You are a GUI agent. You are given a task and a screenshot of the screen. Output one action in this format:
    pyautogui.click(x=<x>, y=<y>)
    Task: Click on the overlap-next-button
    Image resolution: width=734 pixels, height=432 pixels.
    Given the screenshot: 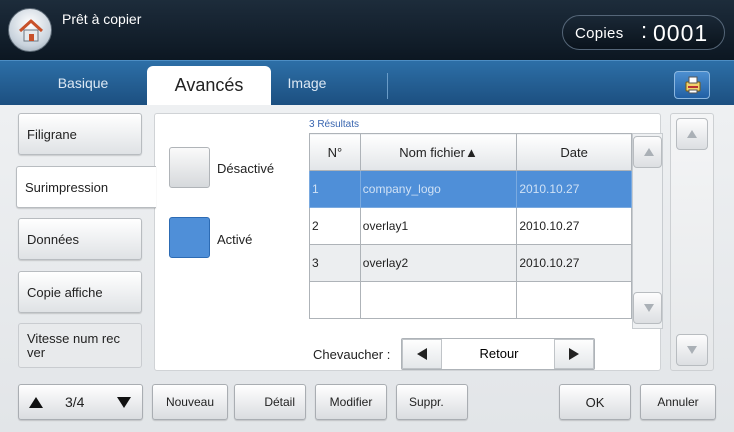 What is the action you would take?
    pyautogui.click(x=574, y=354)
    